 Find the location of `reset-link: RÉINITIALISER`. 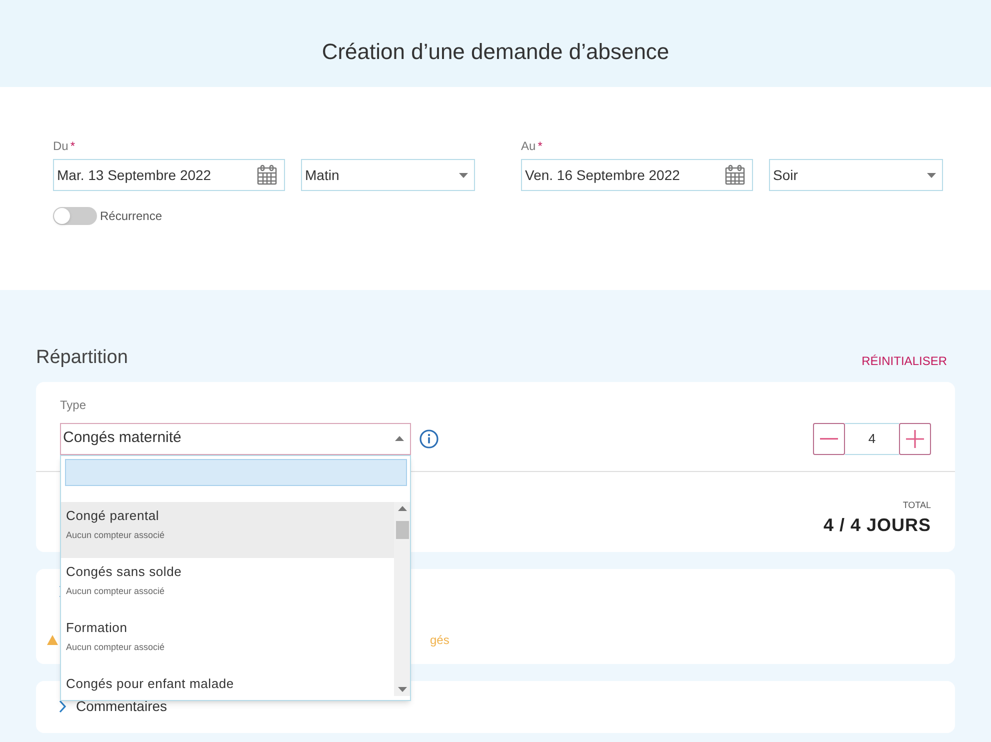

reset-link: RÉINITIALISER is located at coordinates (904, 361).